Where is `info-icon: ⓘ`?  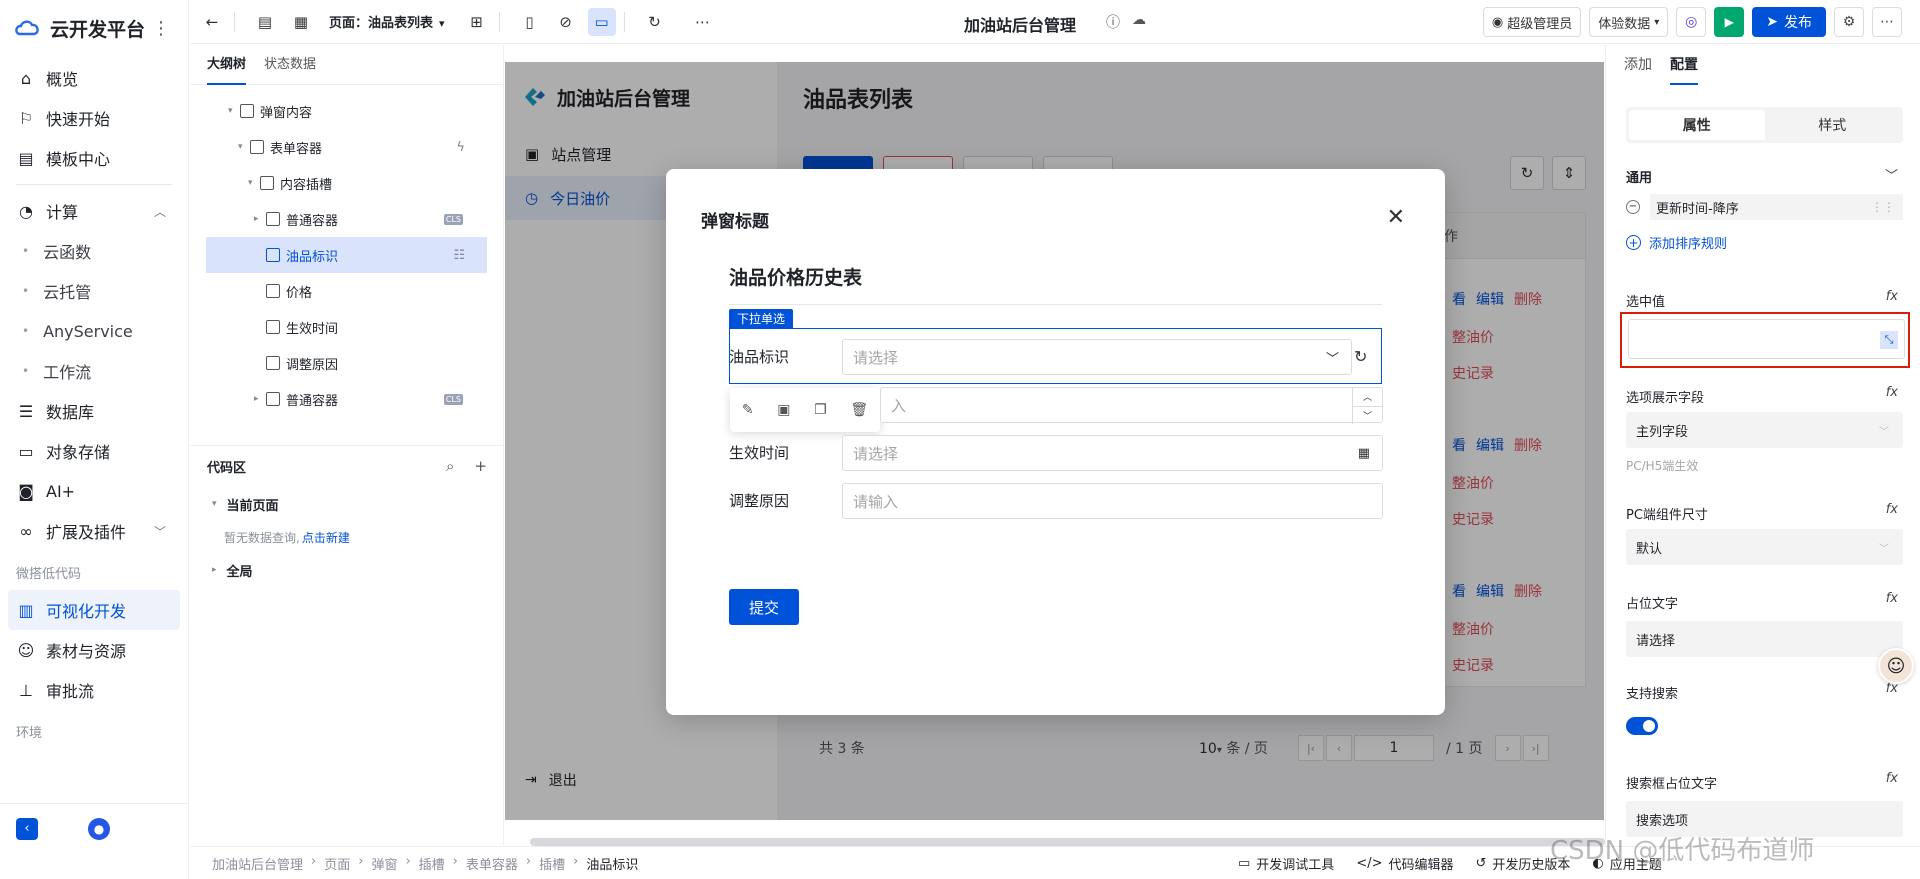
info-icon: ⓘ is located at coordinates (1113, 22).